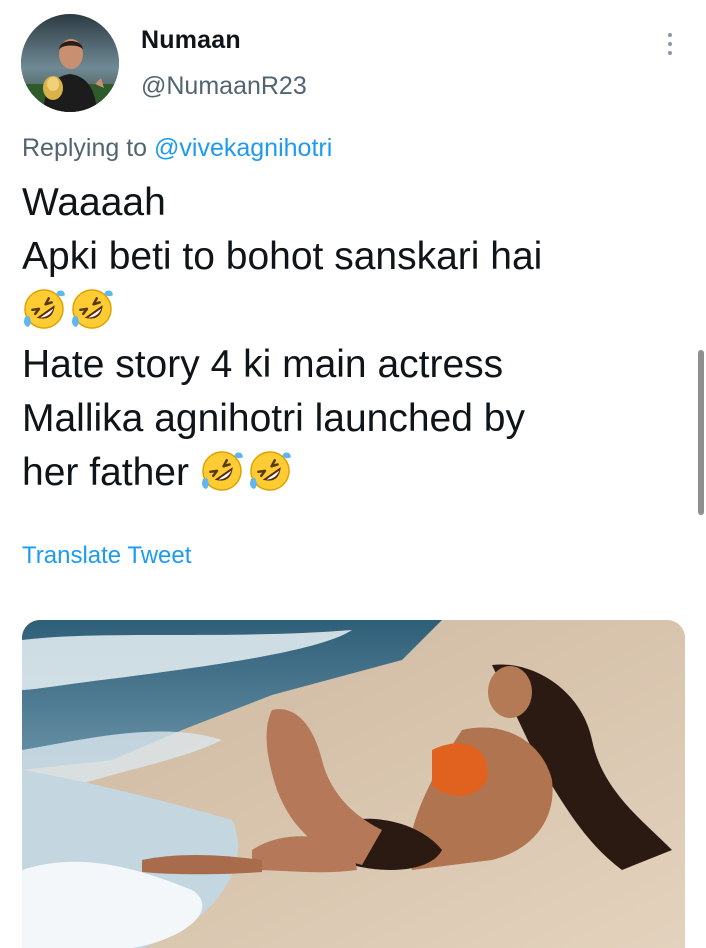 This screenshot has width=706, height=948. I want to click on tweet-line: Apki beti to bohot sanskari hai, so click(282, 256).